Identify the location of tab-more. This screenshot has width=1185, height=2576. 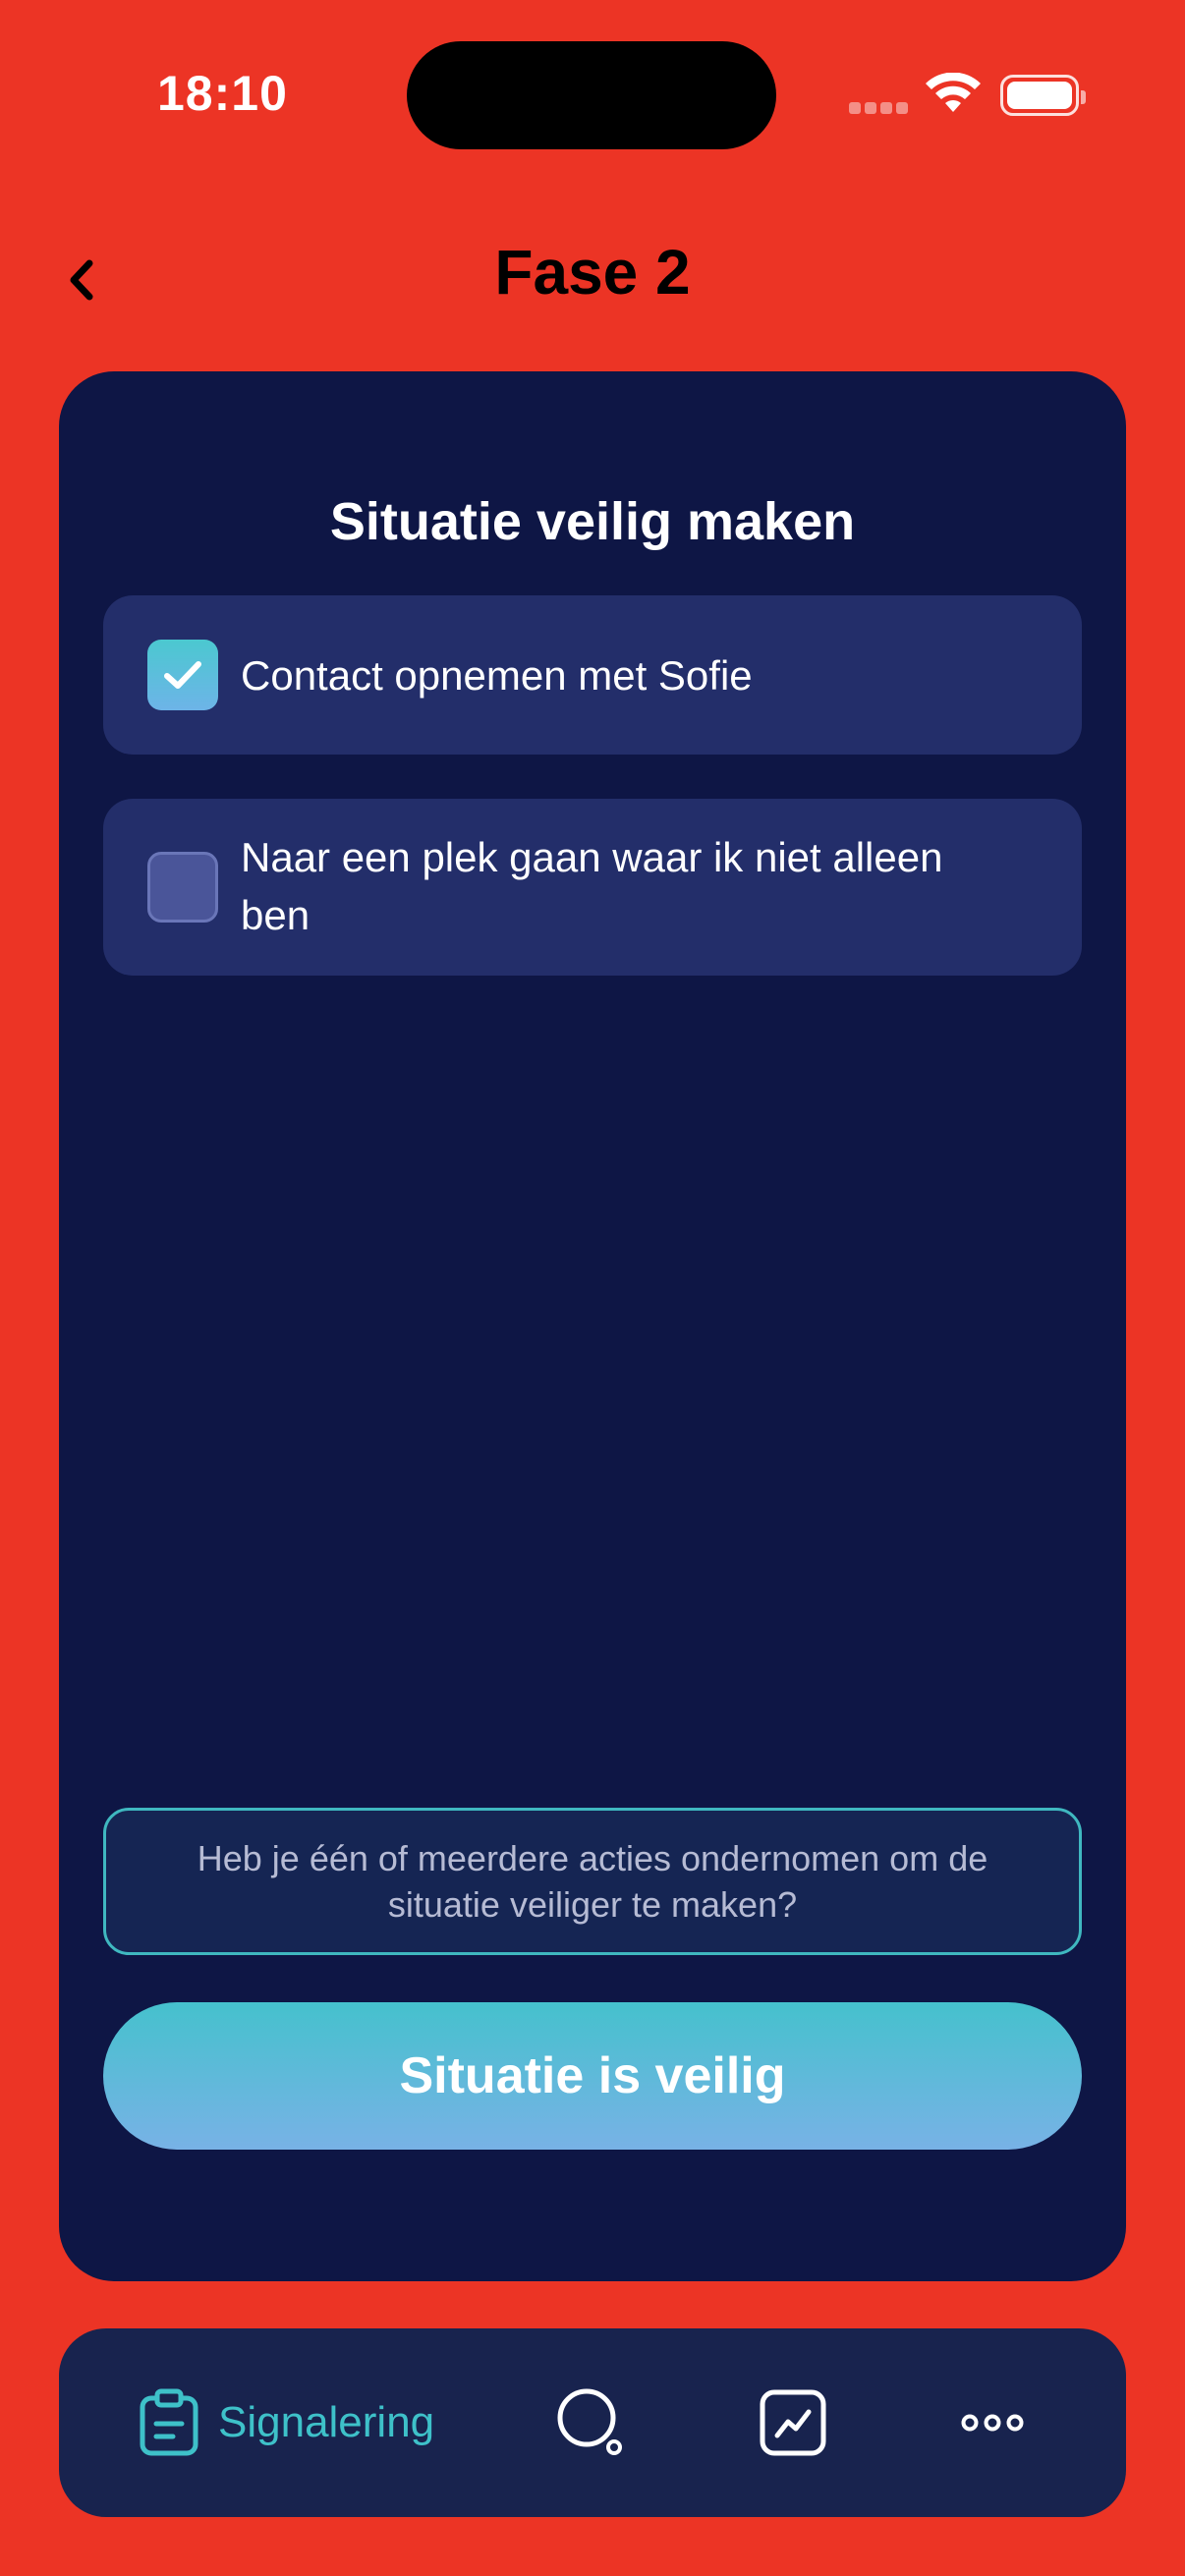
(993, 2422).